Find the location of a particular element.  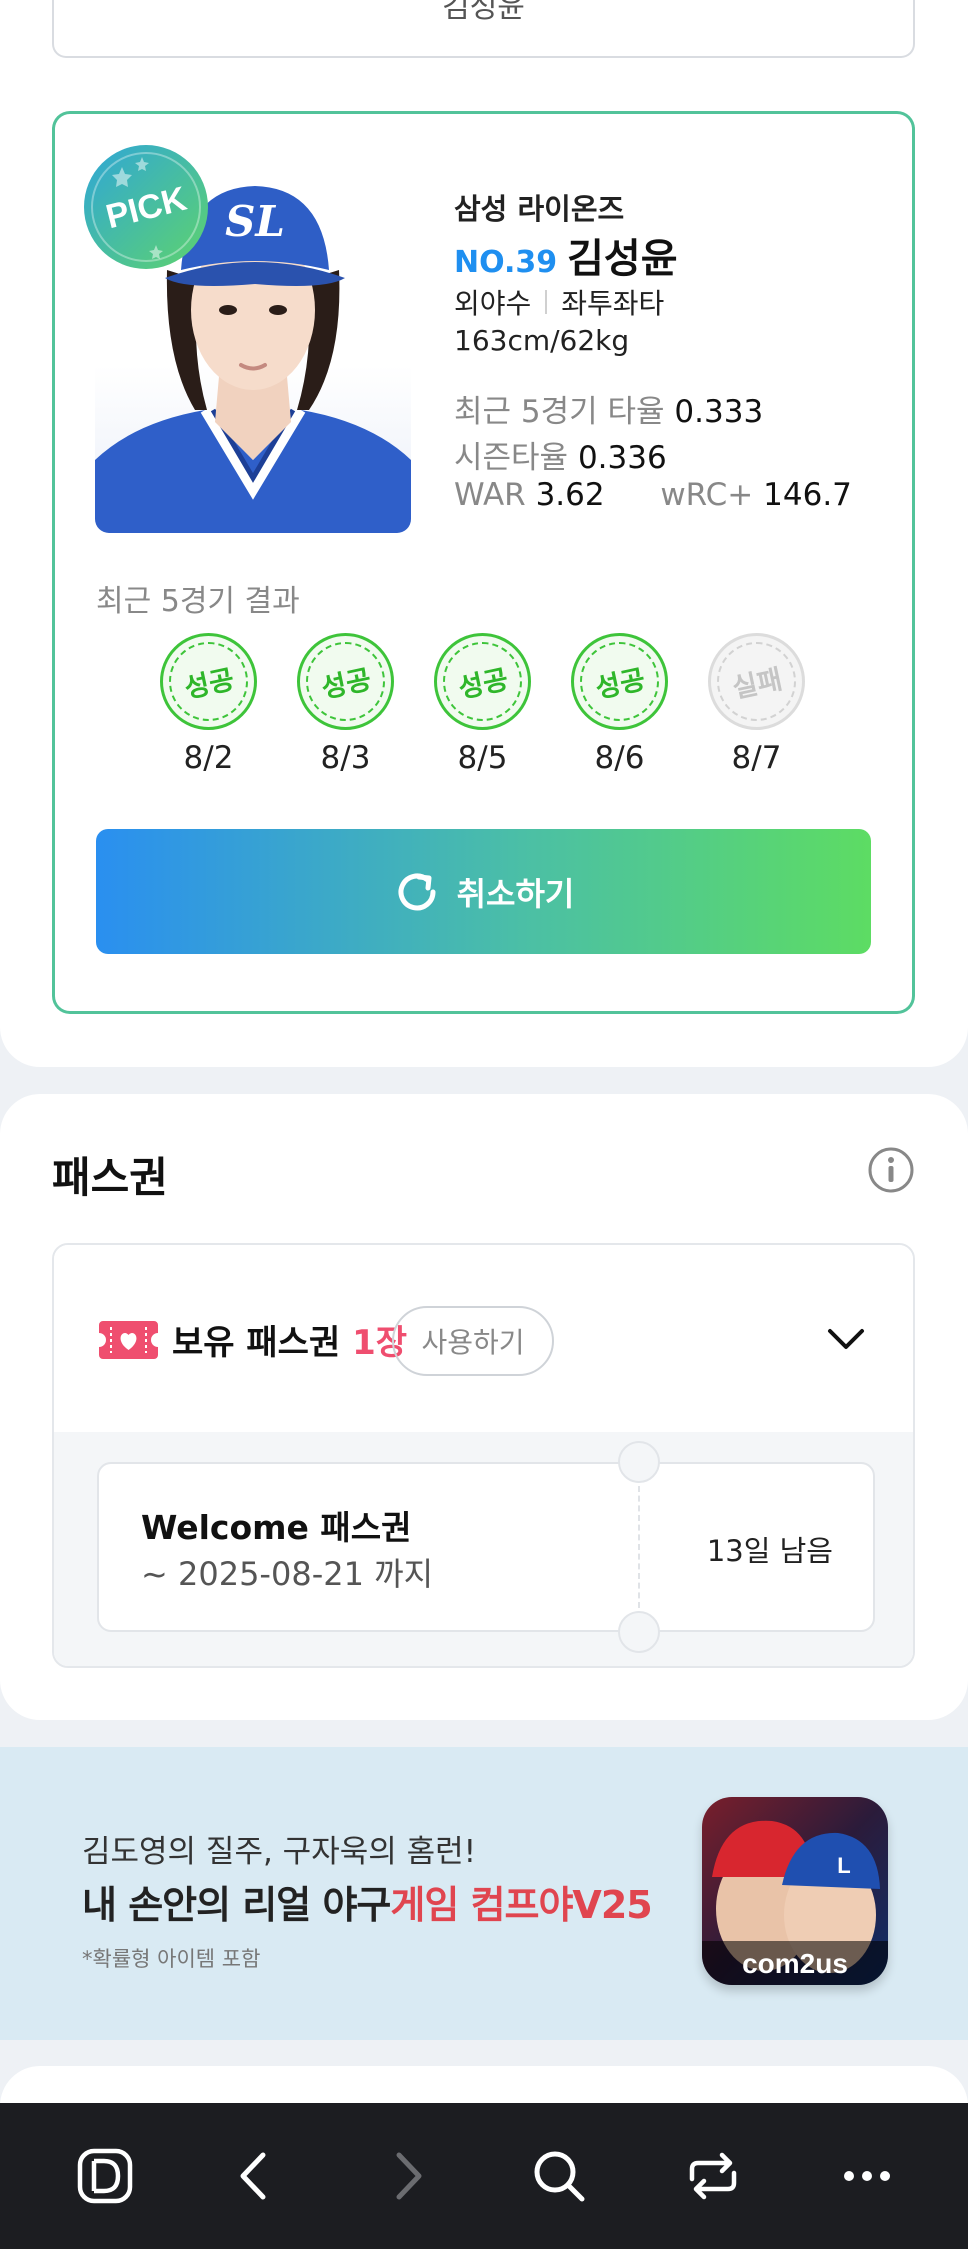

result-item: 성공 8/3 is located at coordinates (345, 704).